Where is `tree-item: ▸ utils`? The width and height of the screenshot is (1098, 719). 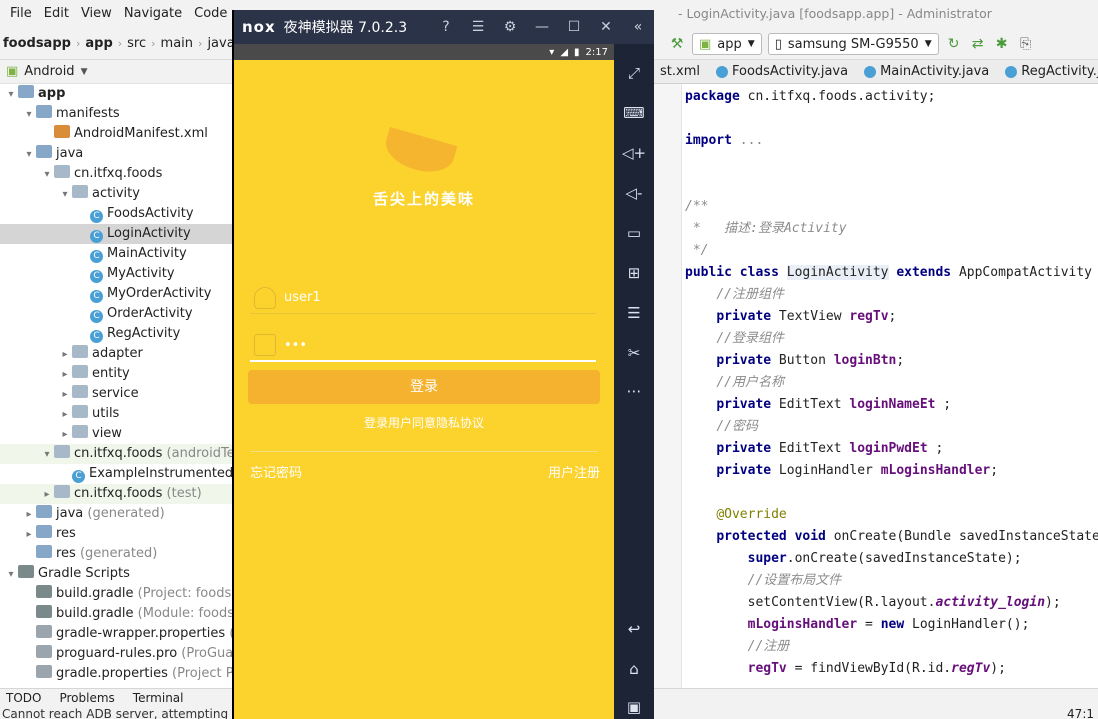
tree-item: ▸ utils is located at coordinates (116, 414).